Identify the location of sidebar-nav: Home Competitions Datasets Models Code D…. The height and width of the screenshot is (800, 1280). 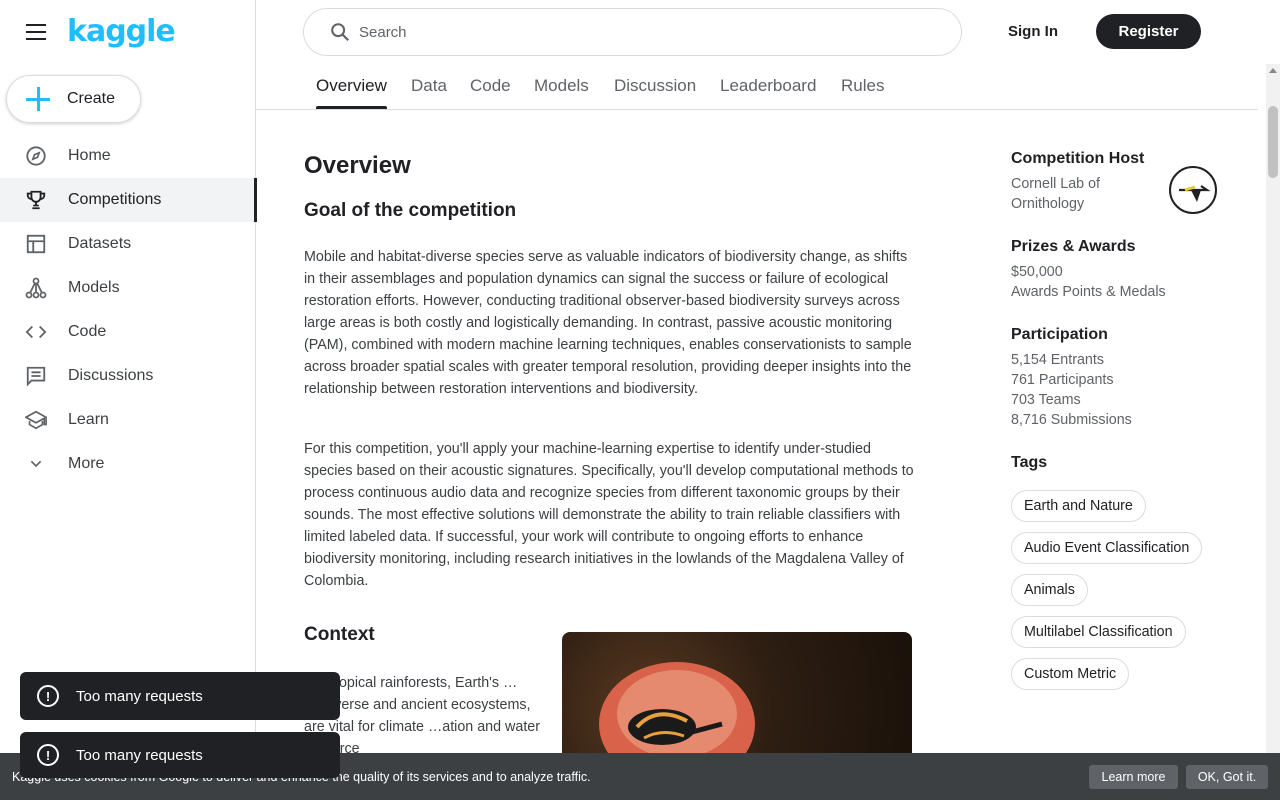
(128, 310).